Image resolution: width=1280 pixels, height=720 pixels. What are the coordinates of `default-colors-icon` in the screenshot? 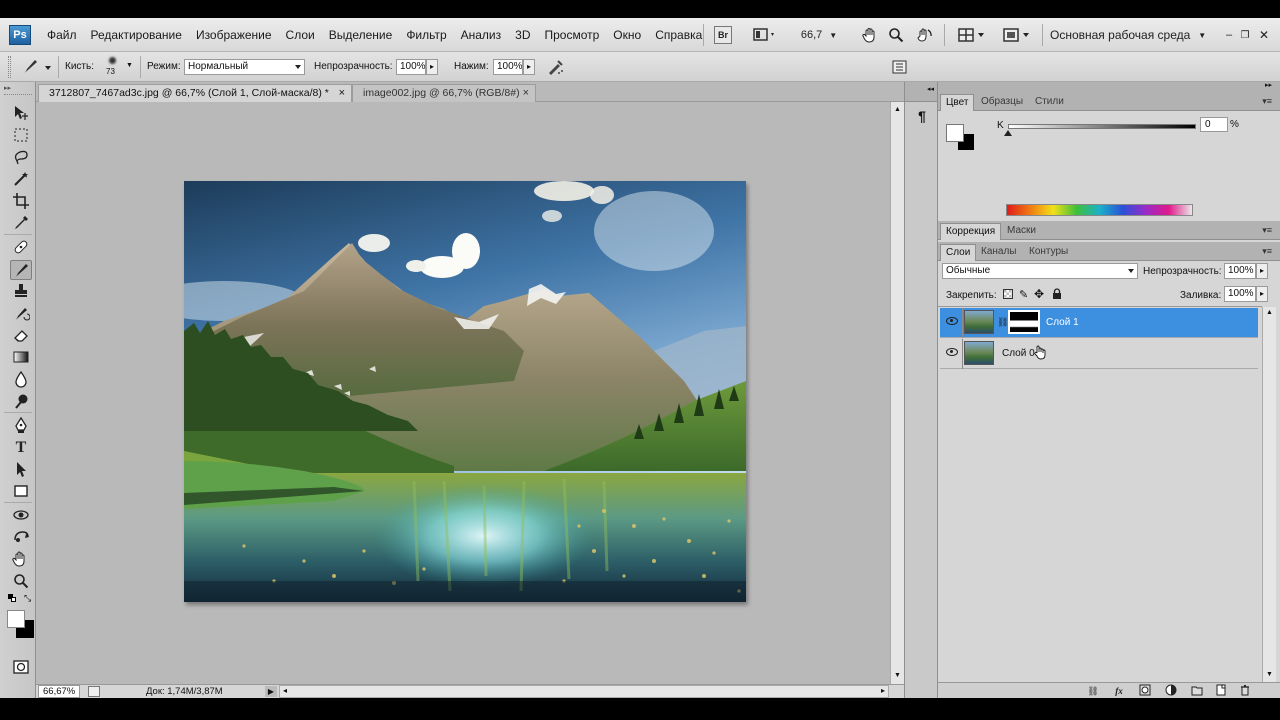 It's located at (12, 598).